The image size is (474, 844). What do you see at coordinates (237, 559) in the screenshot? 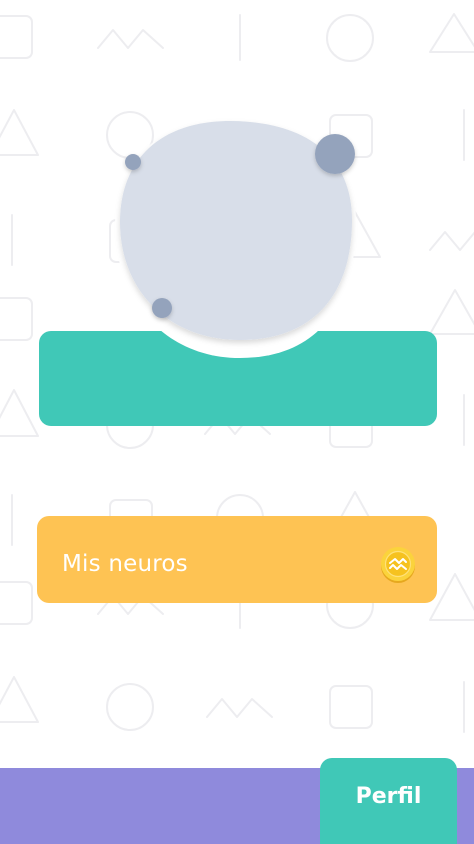
I see `mis-neuros-button: Mis neuros` at bounding box center [237, 559].